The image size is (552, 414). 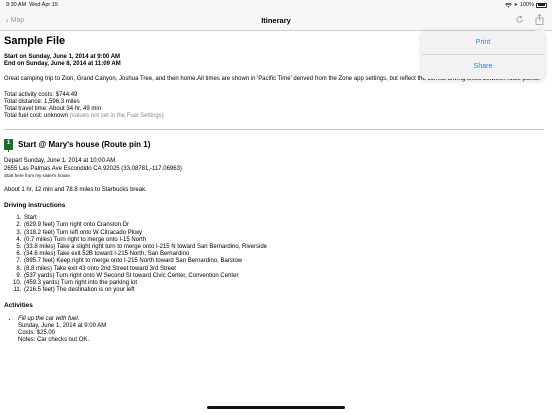 I want to click on status-right: ➤ 100%, so click(x=525, y=5).